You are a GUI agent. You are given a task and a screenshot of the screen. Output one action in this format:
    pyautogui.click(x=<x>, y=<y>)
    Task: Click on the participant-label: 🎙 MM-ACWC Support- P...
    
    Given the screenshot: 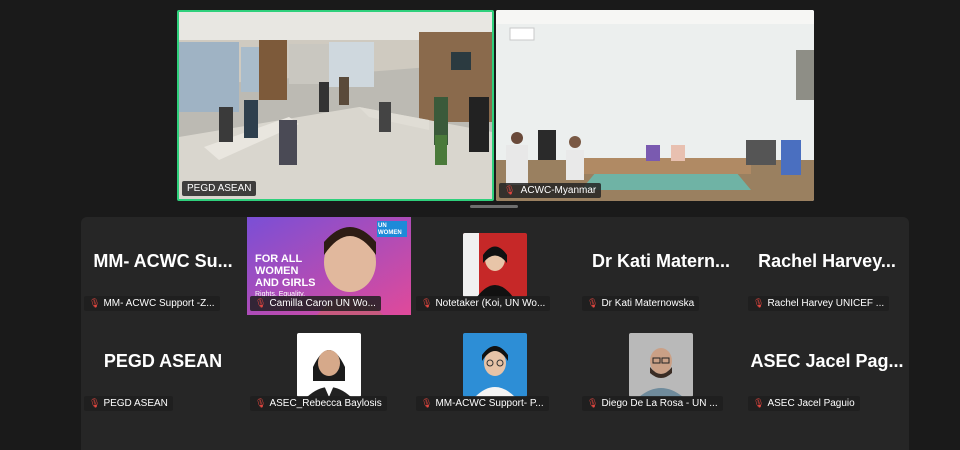 What is the action you would take?
    pyautogui.click(x=482, y=403)
    